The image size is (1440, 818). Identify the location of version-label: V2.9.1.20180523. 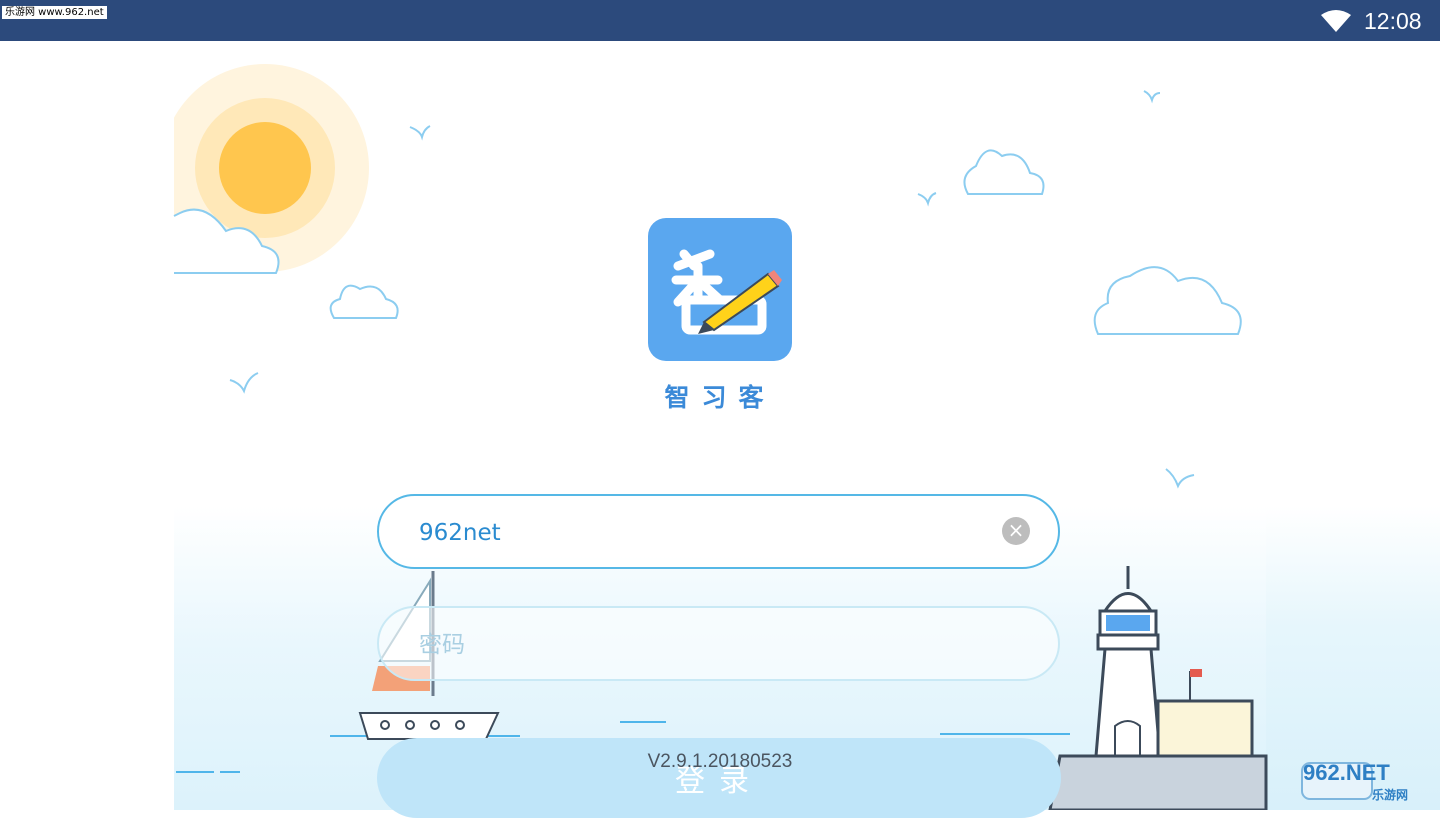
(720, 761).